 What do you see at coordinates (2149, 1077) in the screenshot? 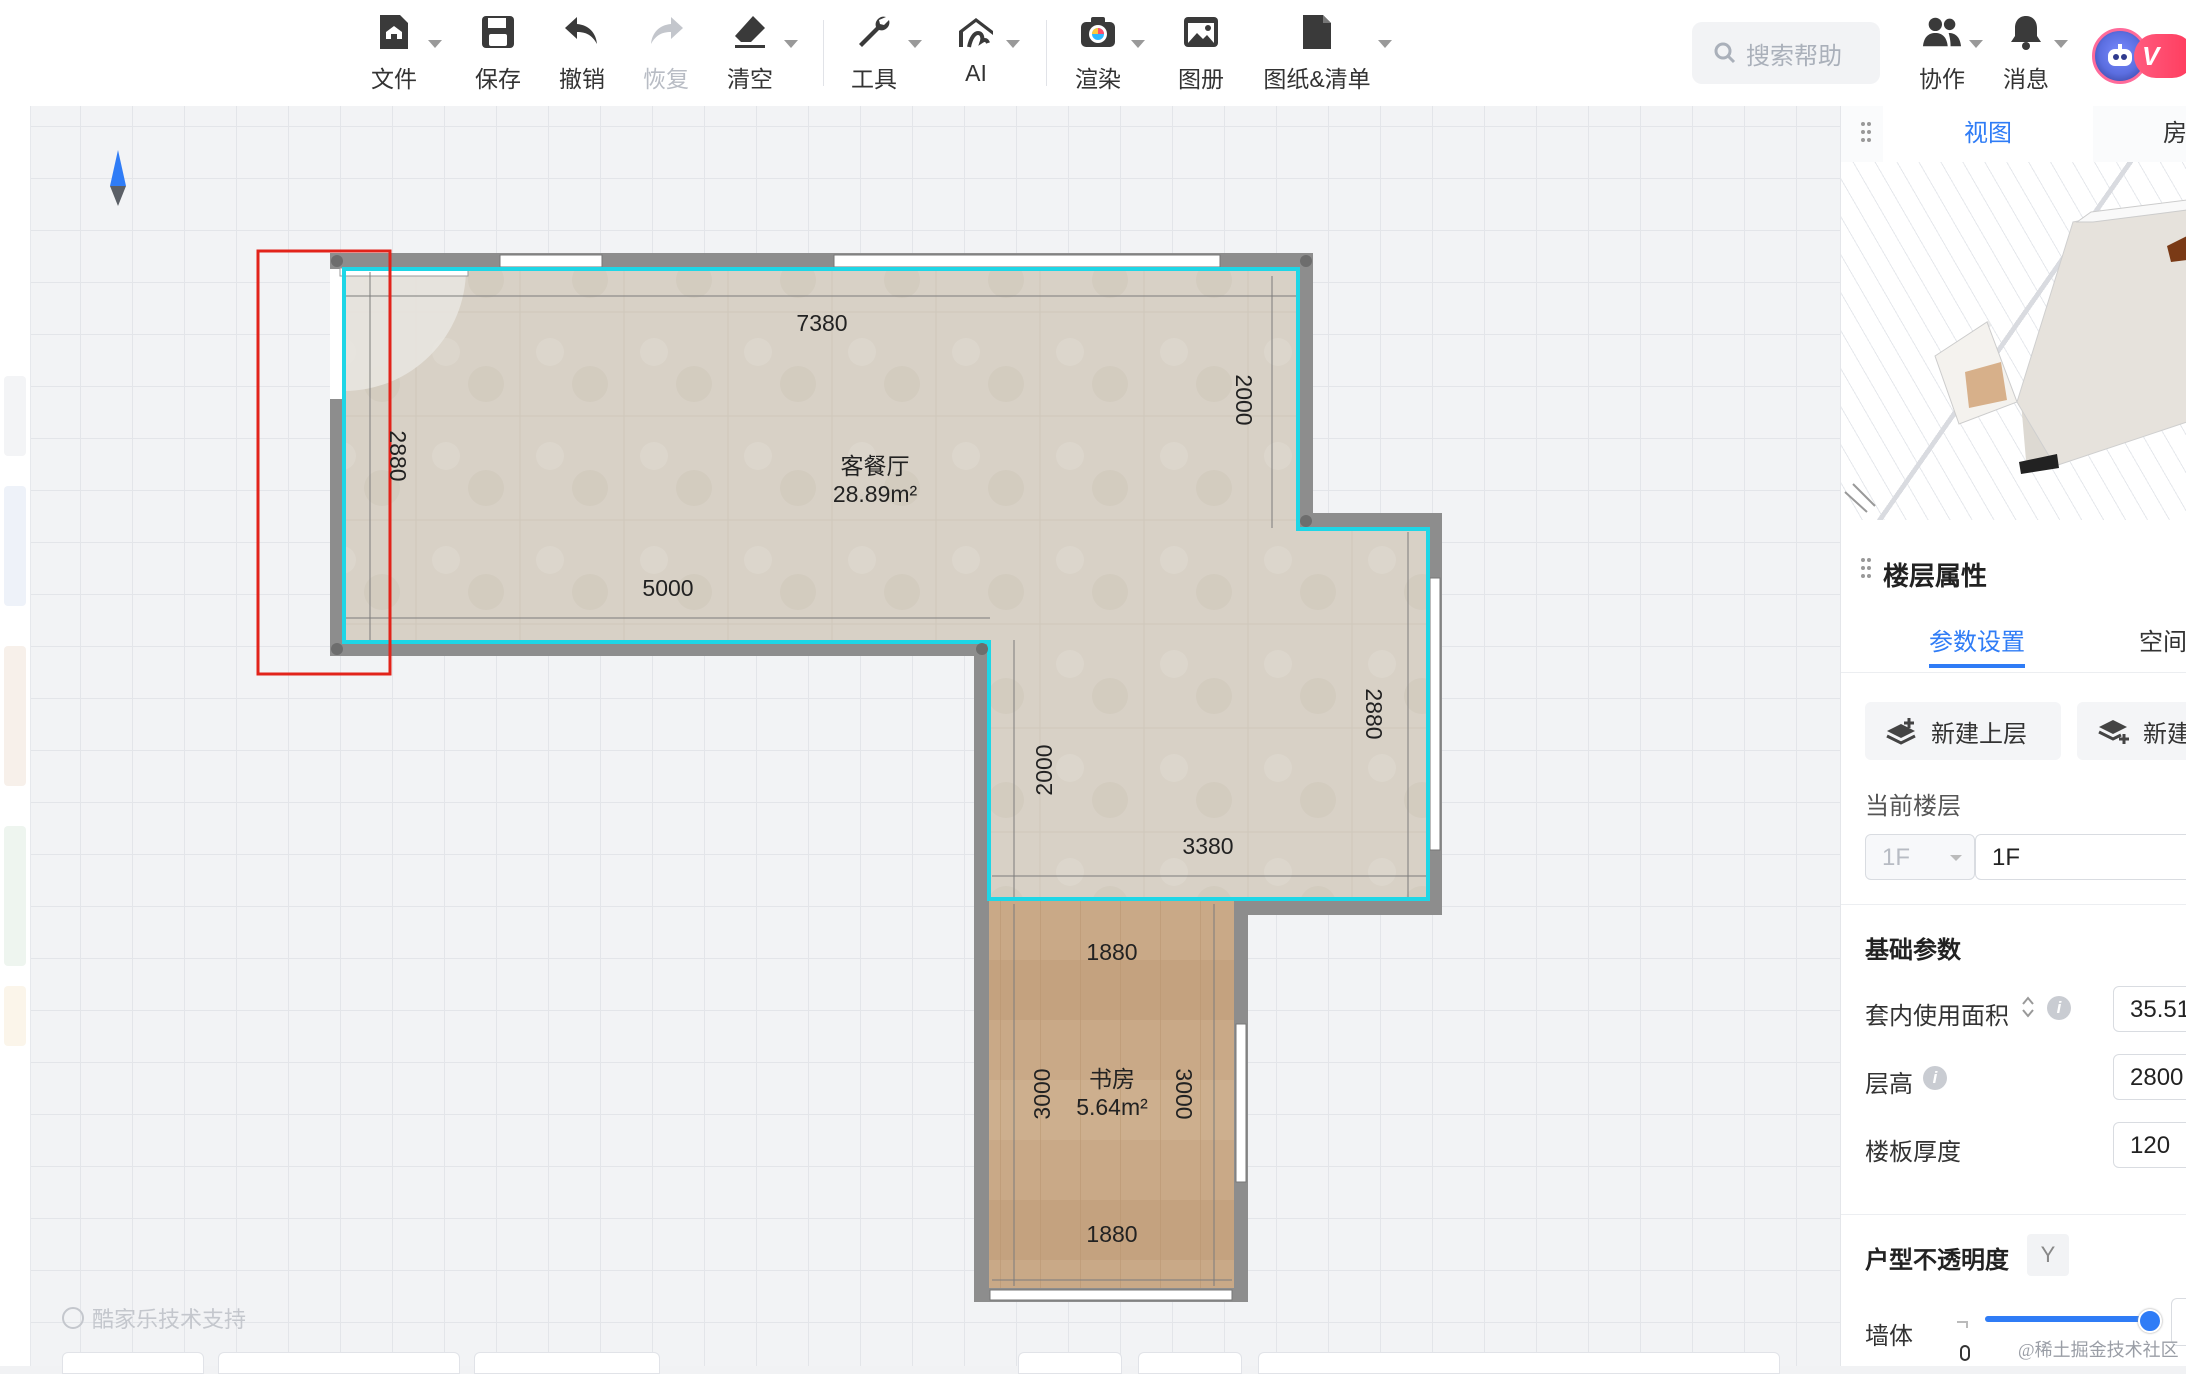
I see `floor-height-input: 2800` at bounding box center [2149, 1077].